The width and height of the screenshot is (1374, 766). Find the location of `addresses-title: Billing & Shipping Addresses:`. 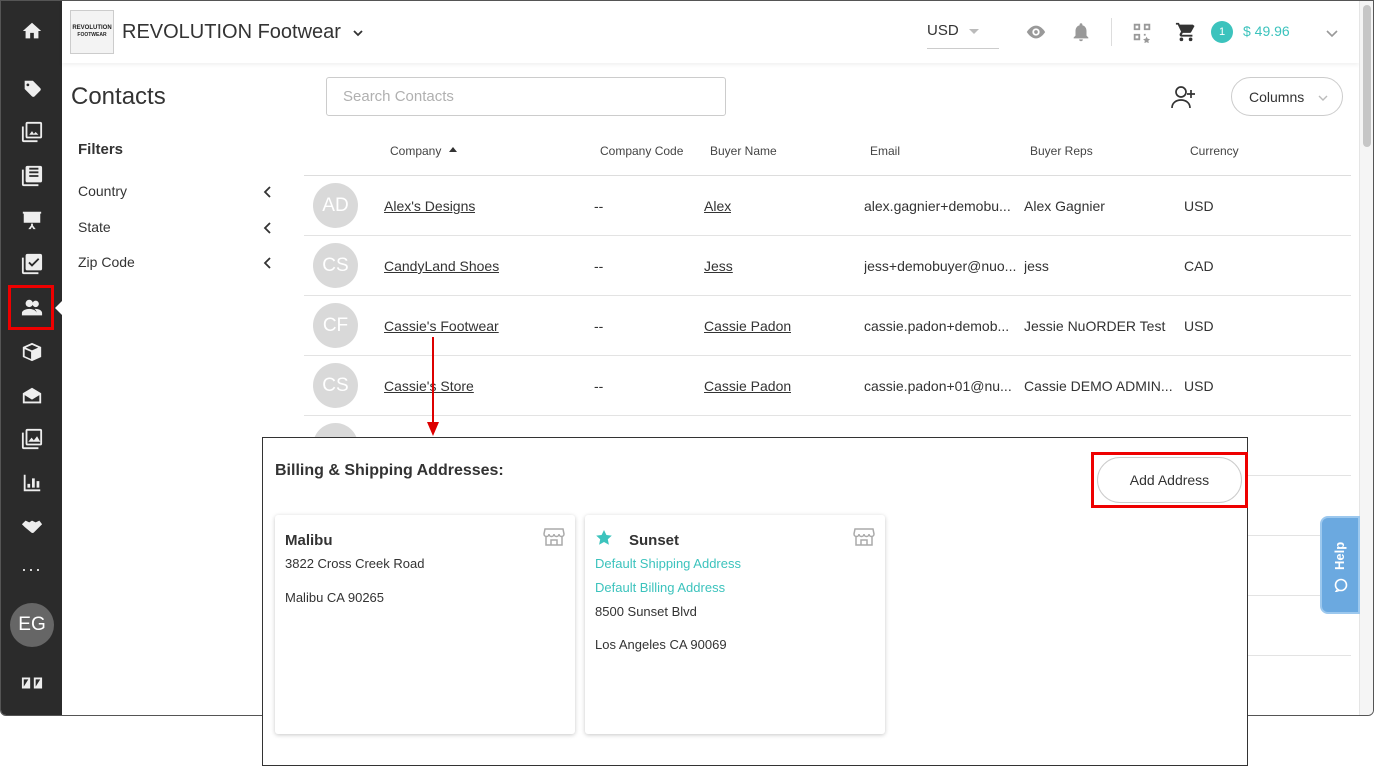

addresses-title: Billing & Shipping Addresses: is located at coordinates (389, 470).